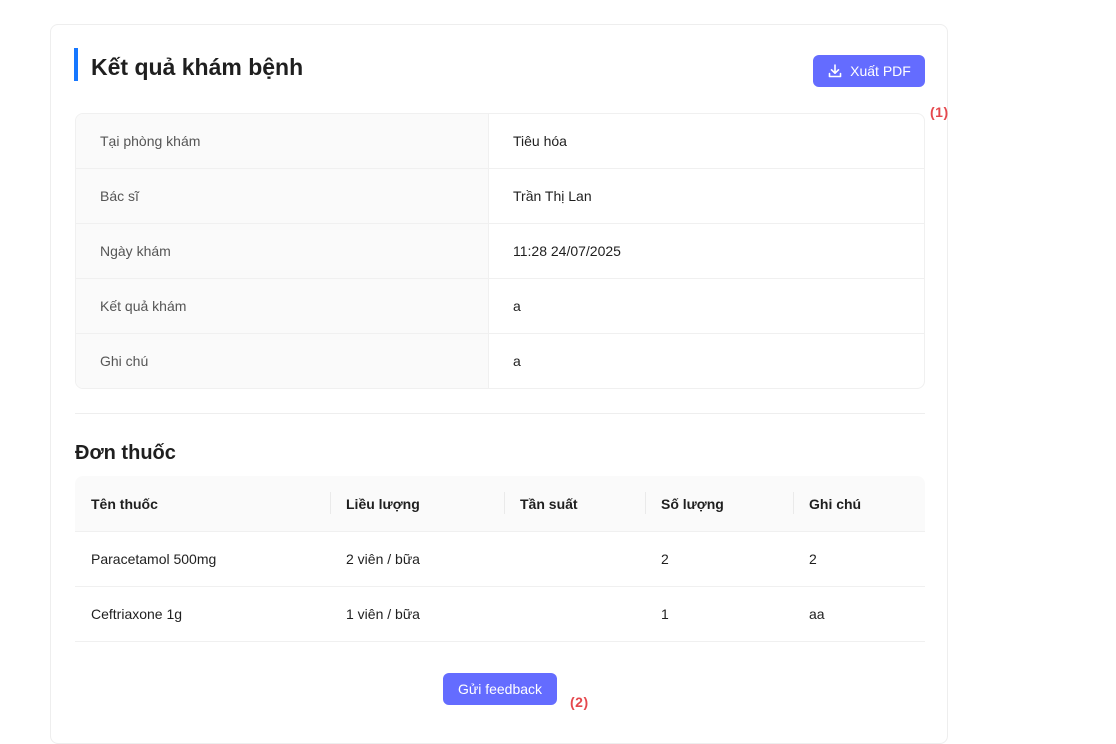  Describe the element at coordinates (500, 306) in the screenshot. I see `details-row-result: Kết quả khám a` at that location.